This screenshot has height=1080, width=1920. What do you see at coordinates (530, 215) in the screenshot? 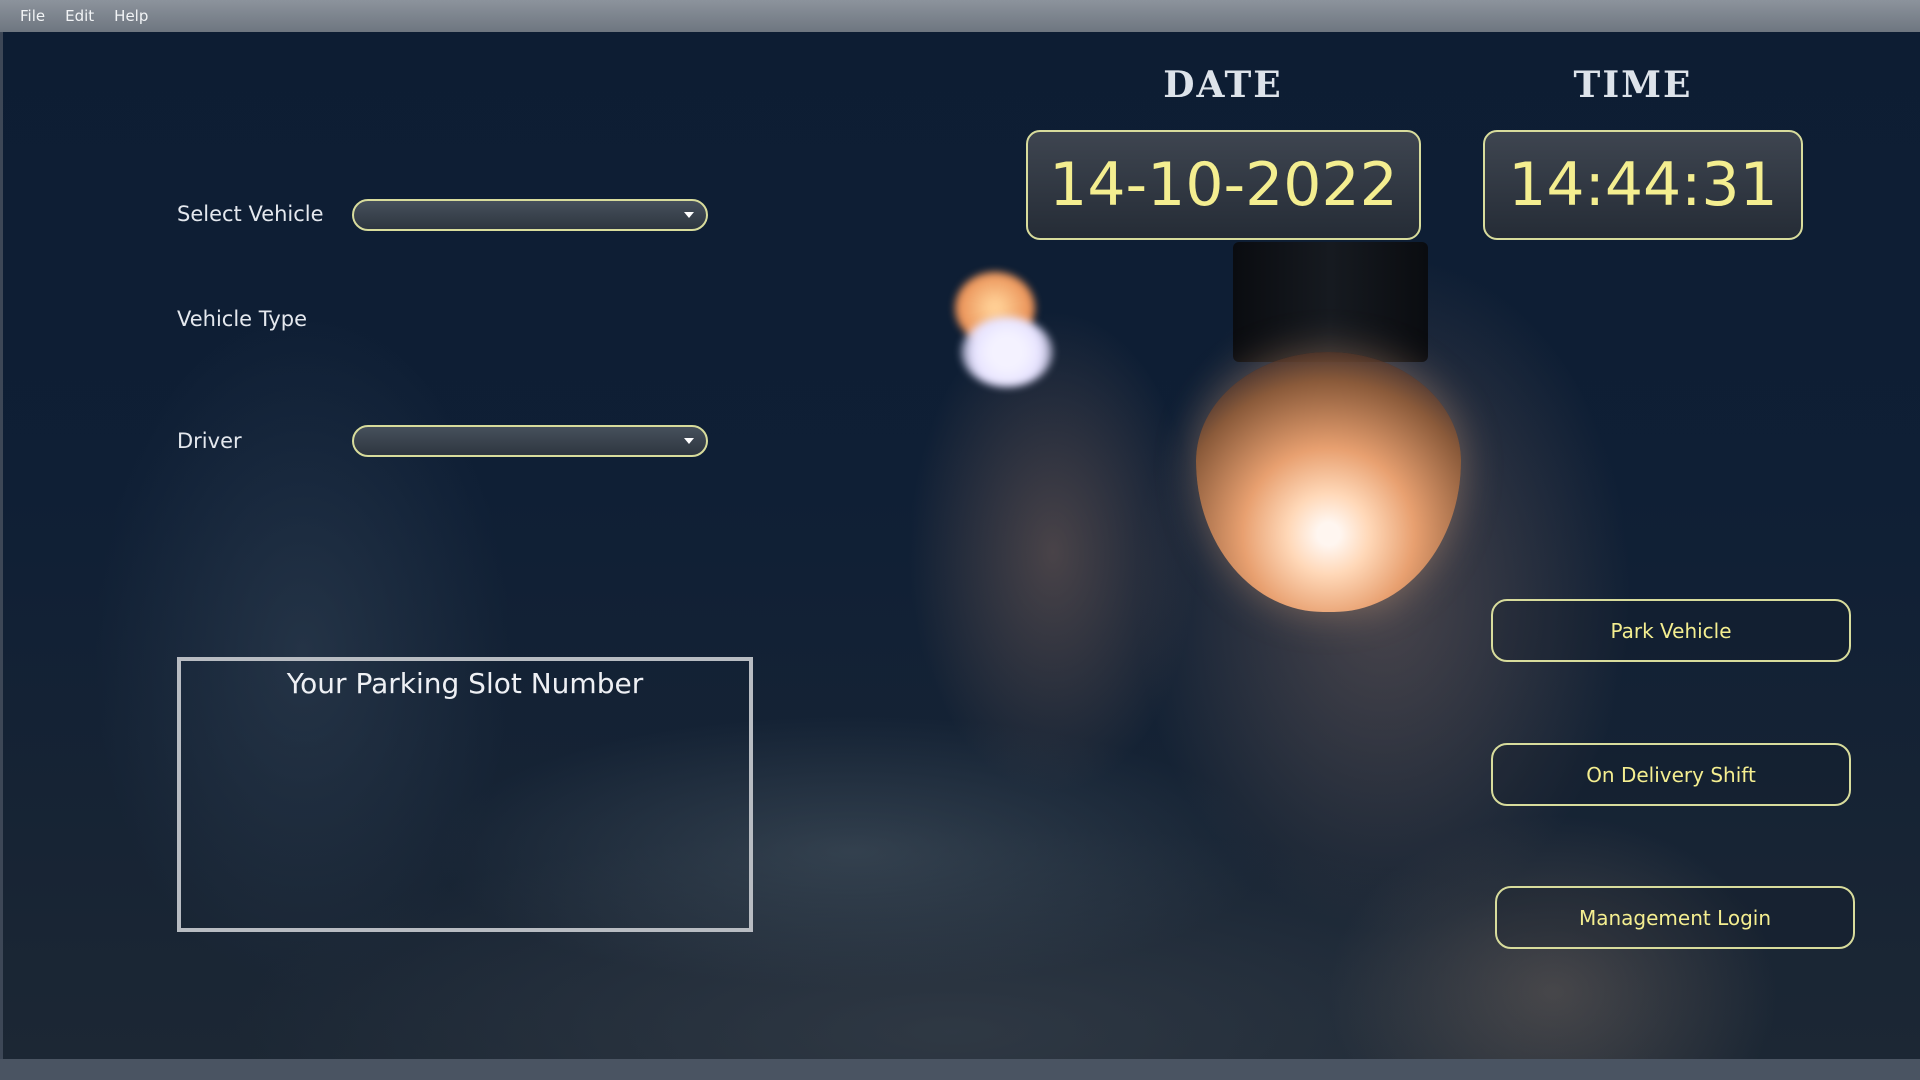
I see `select-vehicle-combo` at bounding box center [530, 215].